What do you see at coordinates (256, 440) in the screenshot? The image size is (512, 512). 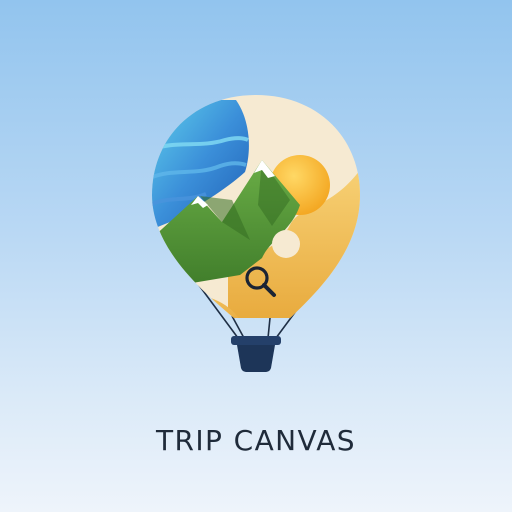 I see `app-title: TRIP CANVAS` at bounding box center [256, 440].